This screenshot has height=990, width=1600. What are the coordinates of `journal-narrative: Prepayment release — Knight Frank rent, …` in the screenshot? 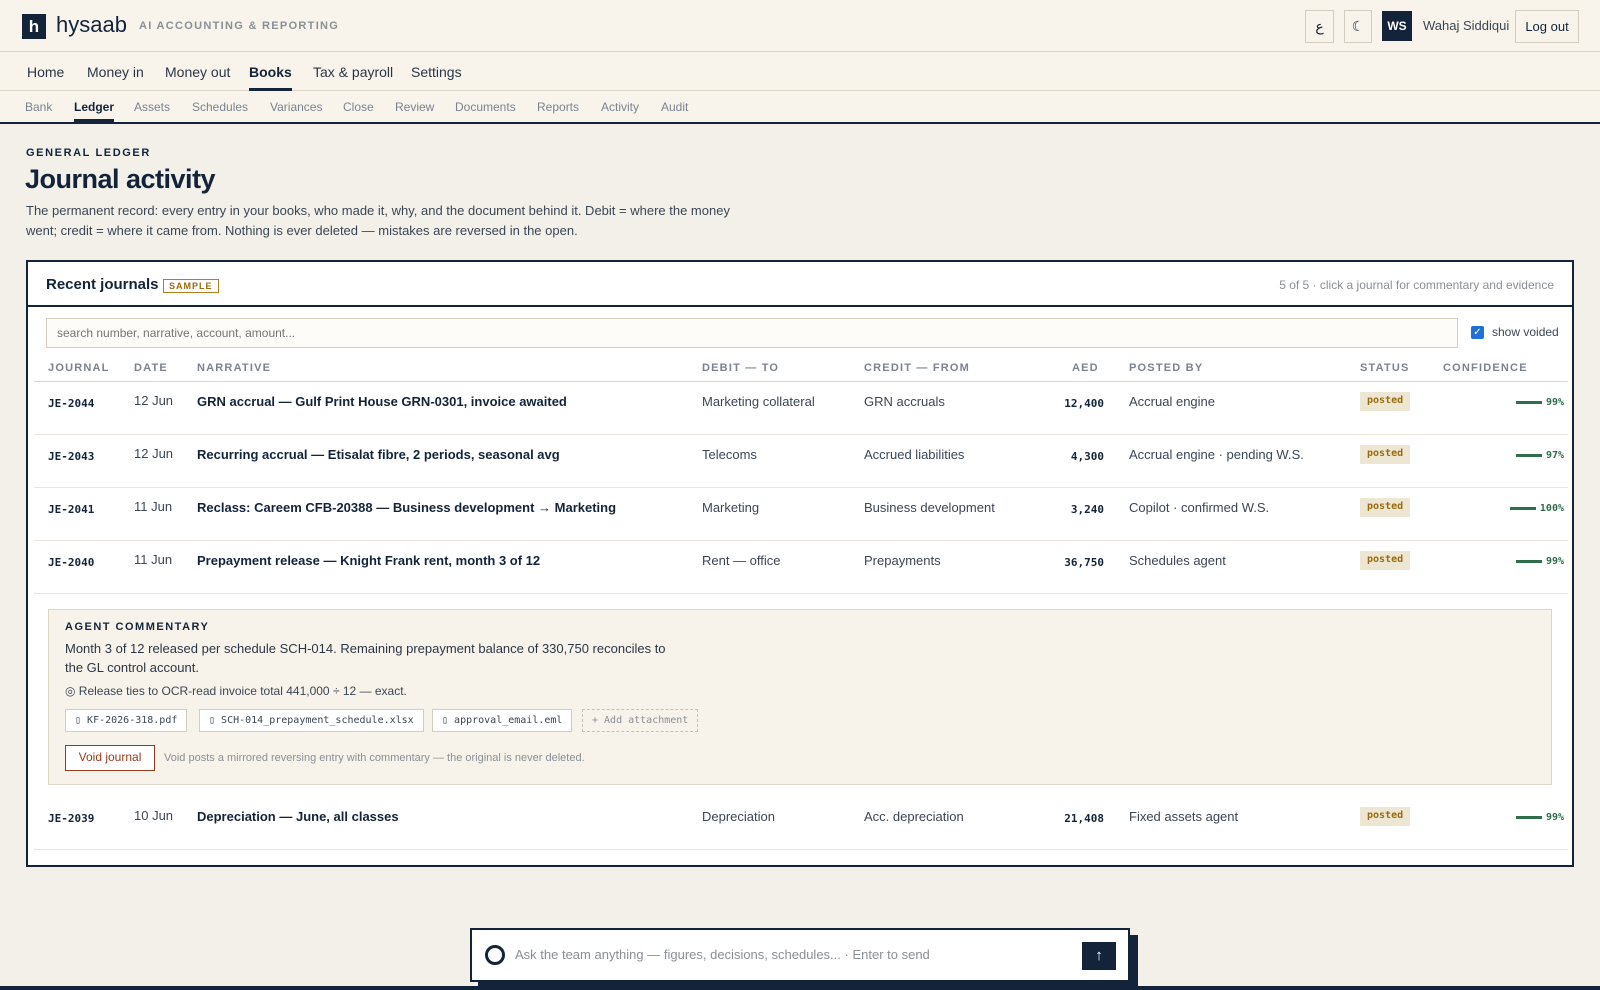 It's located at (369, 560).